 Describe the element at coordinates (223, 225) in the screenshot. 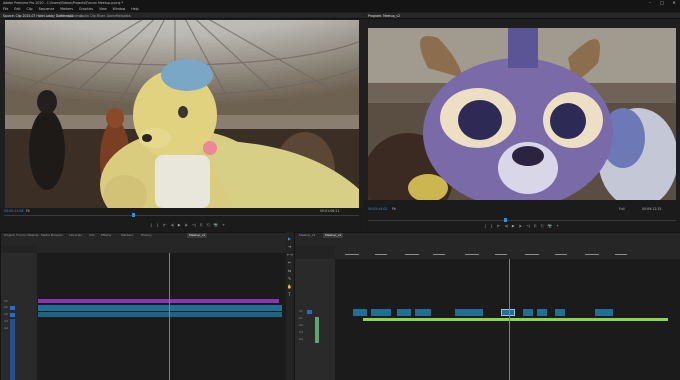

I see `add-button: +` at that location.